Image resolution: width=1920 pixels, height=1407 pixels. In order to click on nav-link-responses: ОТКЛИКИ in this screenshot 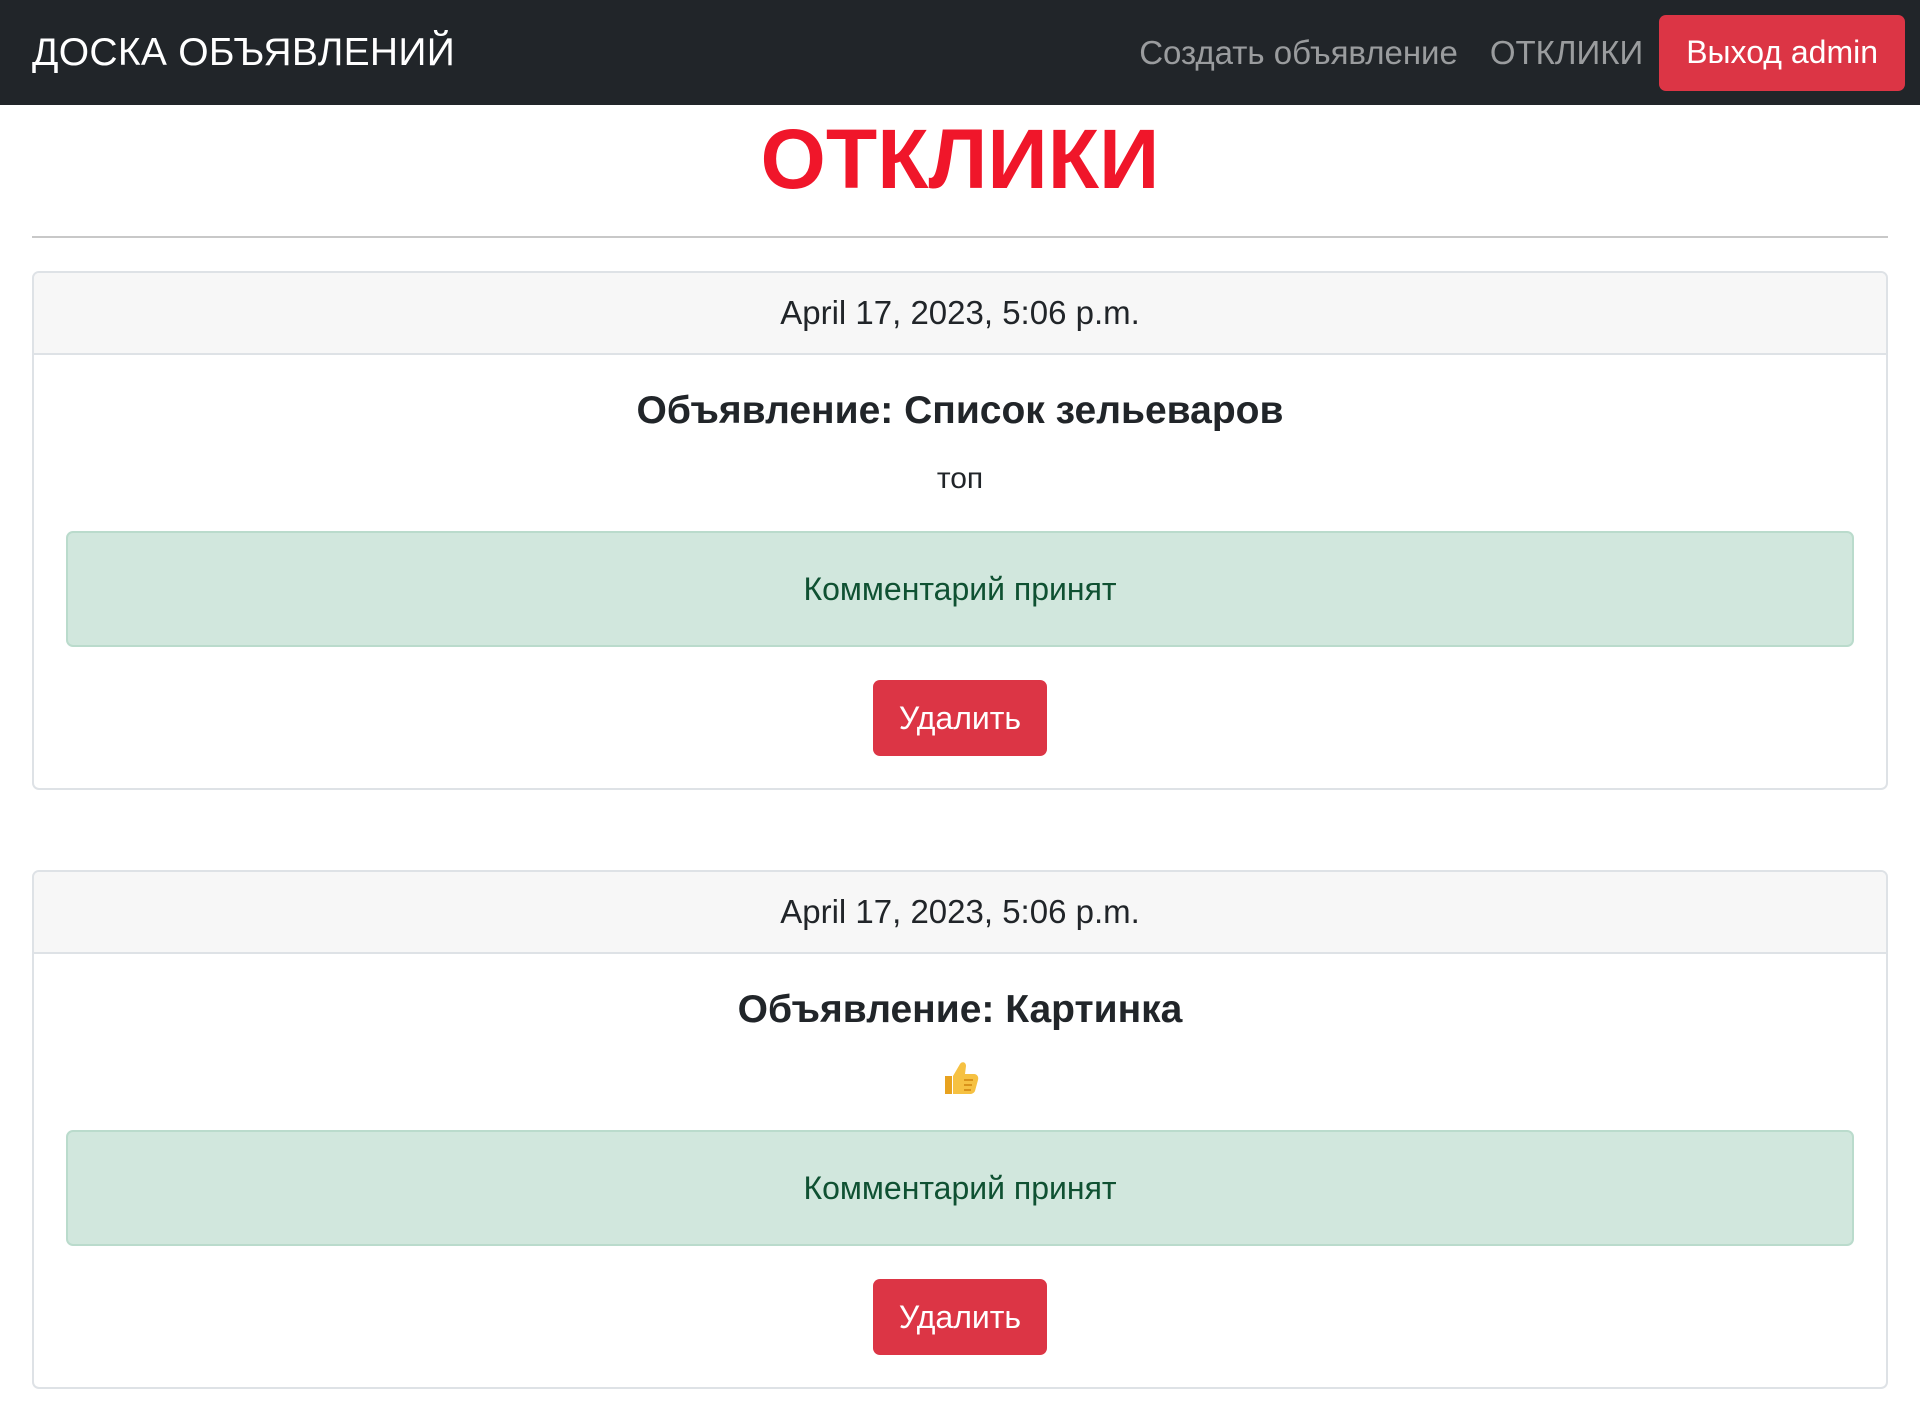, I will do `click(1566, 53)`.